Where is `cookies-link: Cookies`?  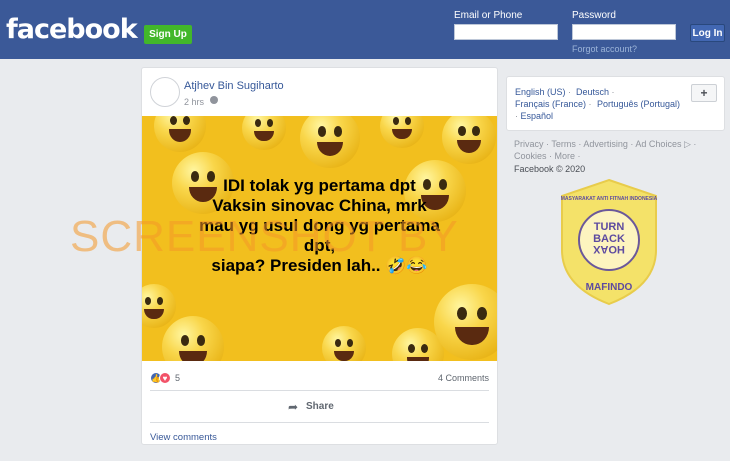 cookies-link: Cookies is located at coordinates (530, 156).